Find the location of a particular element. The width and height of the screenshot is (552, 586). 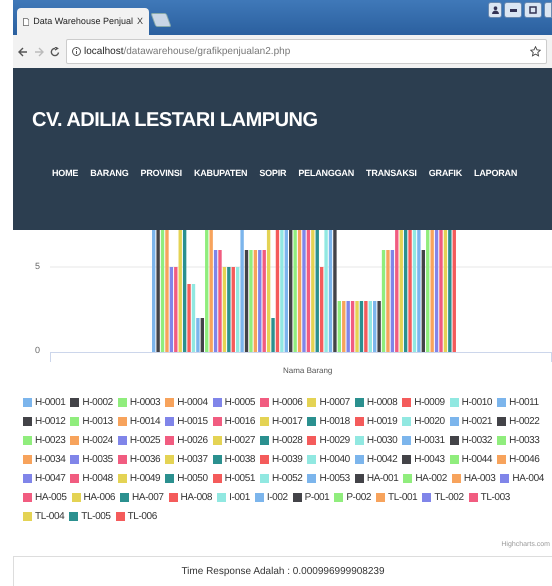

legend-item: TL-005 is located at coordinates (90, 516).